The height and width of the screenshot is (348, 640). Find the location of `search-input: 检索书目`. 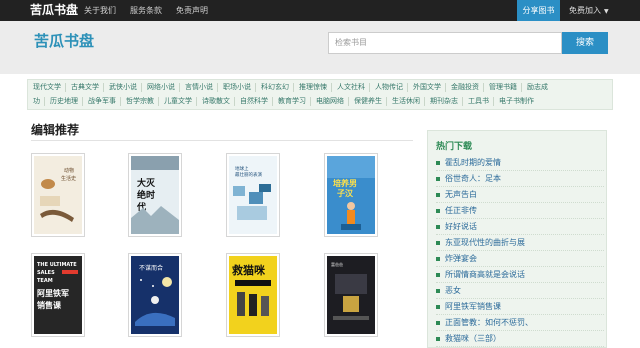

search-input: 检索书目 is located at coordinates (445, 43).